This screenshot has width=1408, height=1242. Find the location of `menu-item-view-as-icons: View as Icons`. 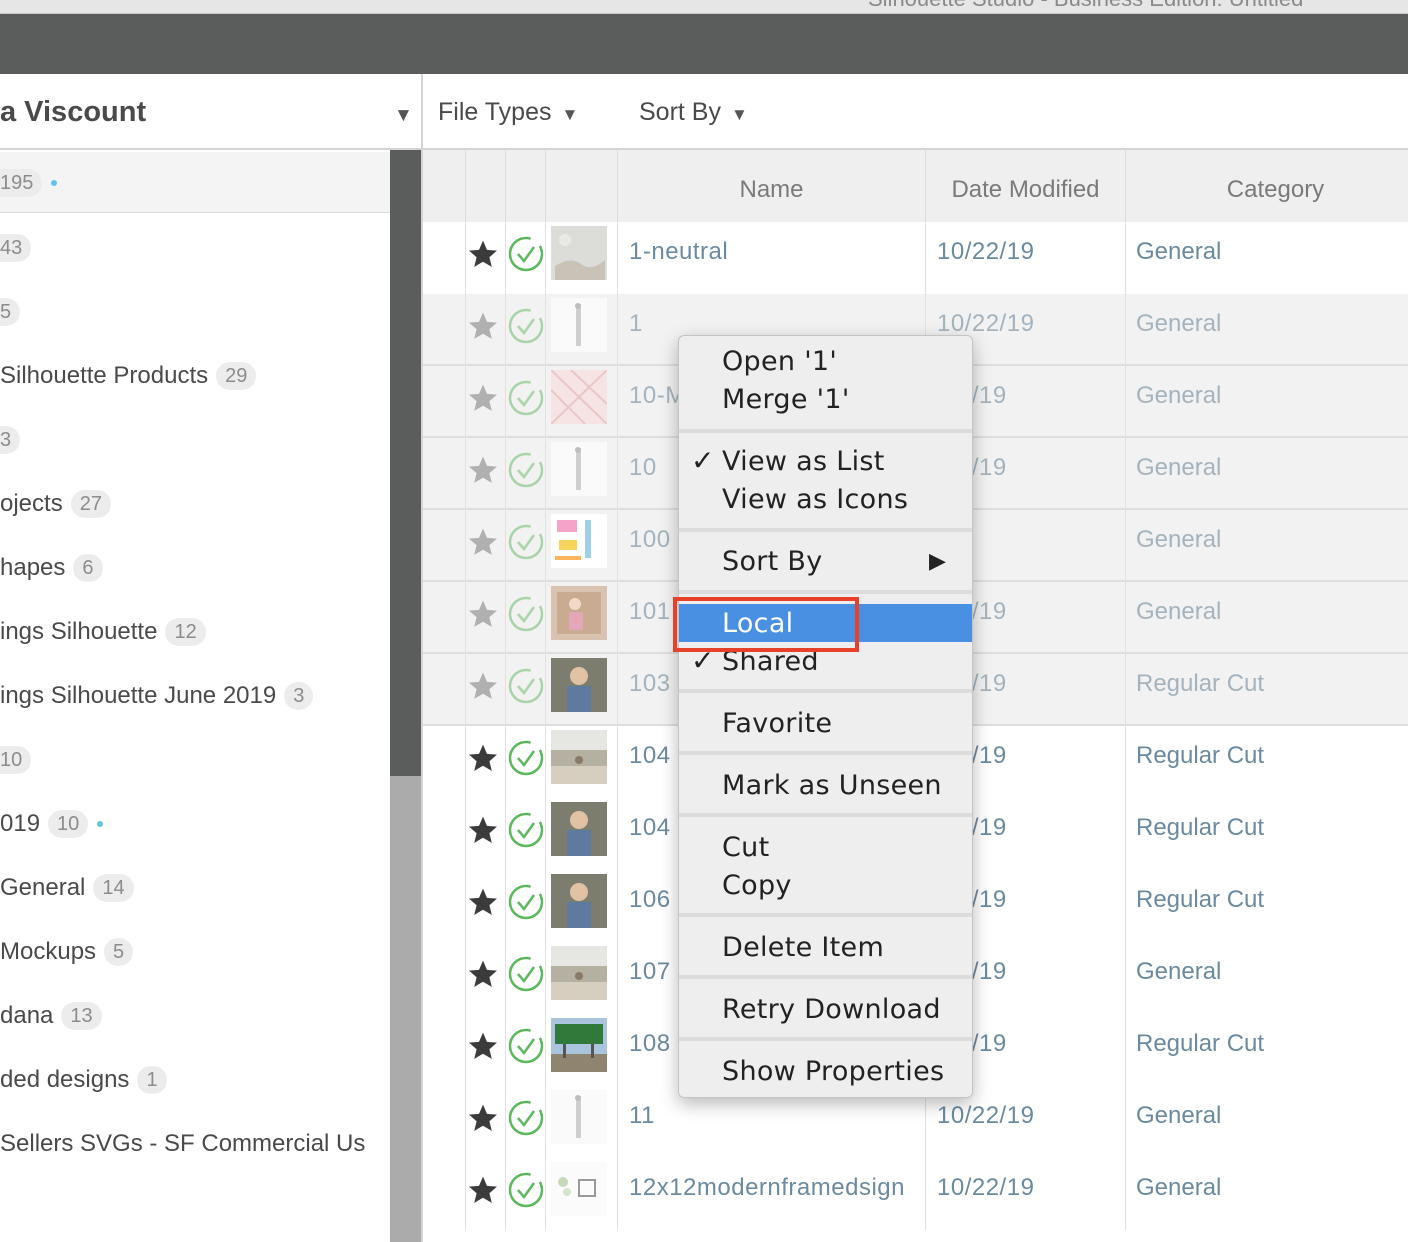

menu-item-view-as-icons: View as Icons is located at coordinates (815, 499).